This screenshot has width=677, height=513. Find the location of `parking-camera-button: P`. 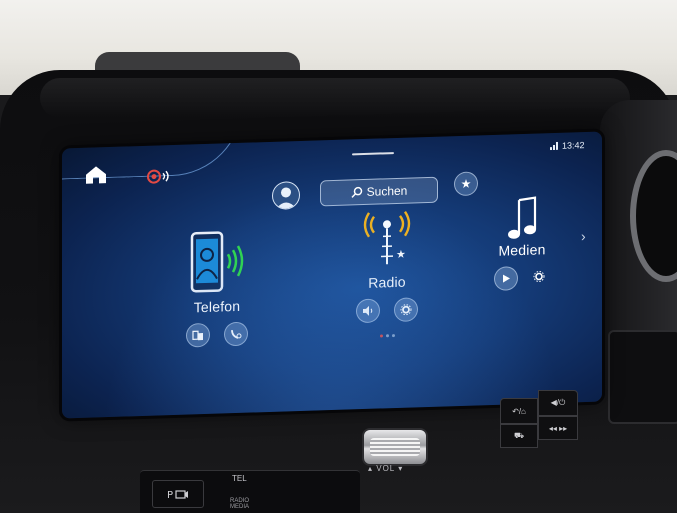

parking-camera-button: P is located at coordinates (178, 494).